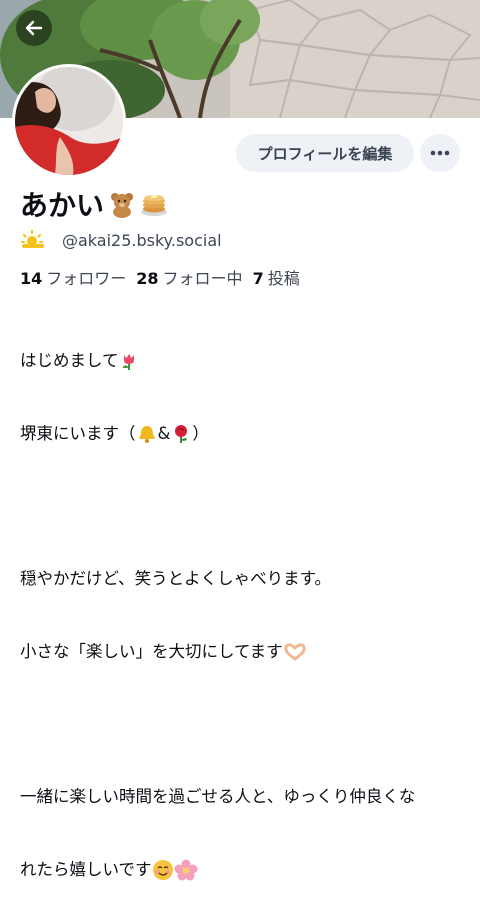 This screenshot has height=906, width=480. What do you see at coordinates (186, 870) in the screenshot?
I see `cherry-blossom-icon` at bounding box center [186, 870].